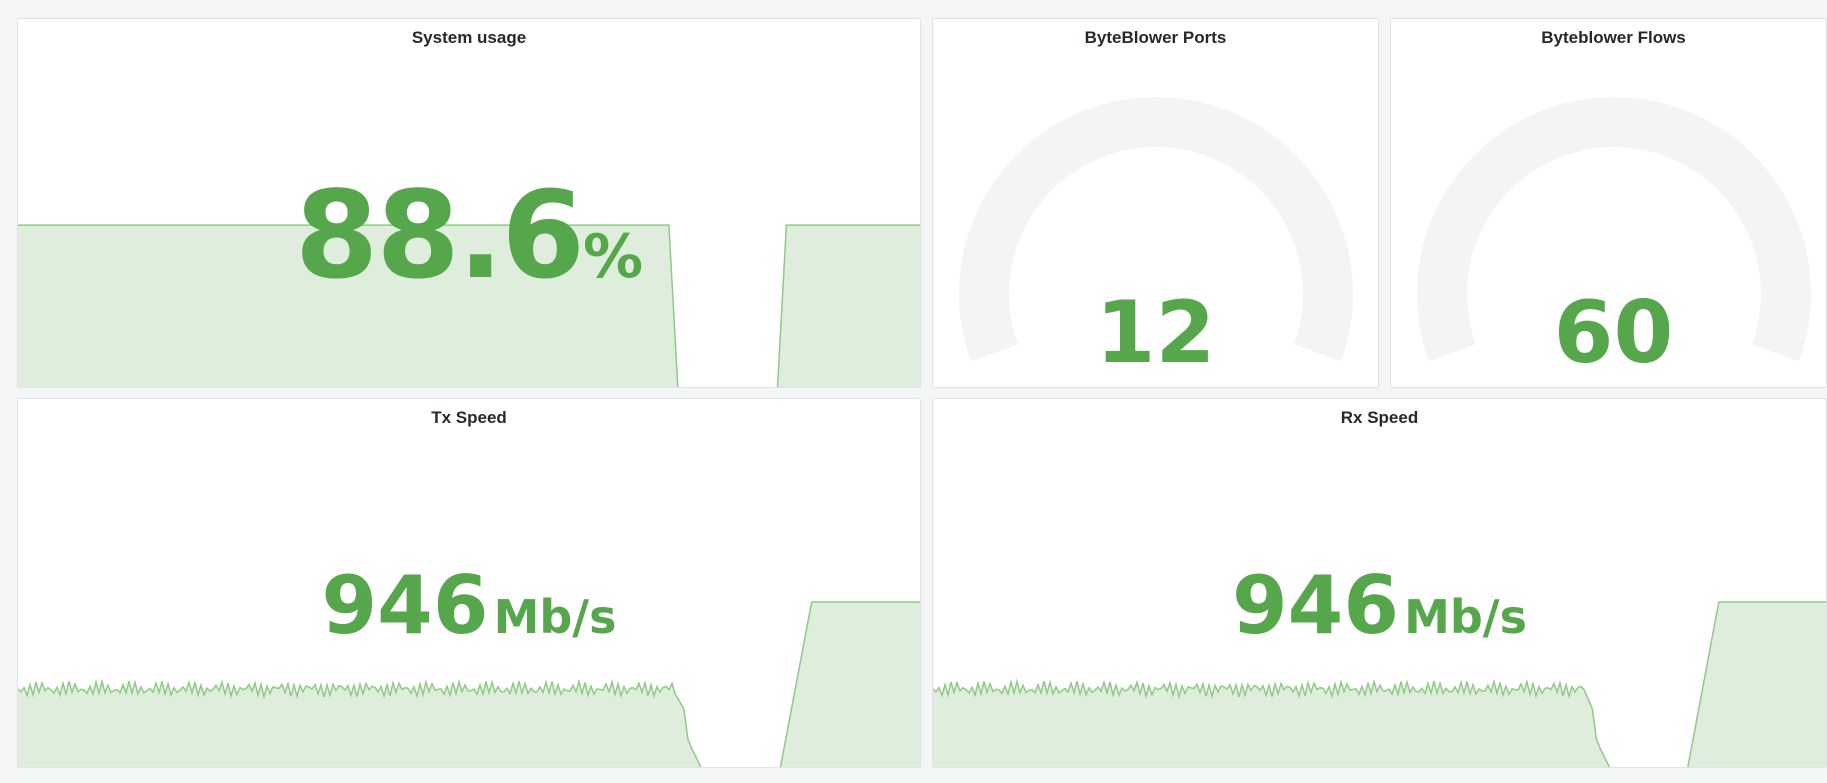 This screenshot has width=1827, height=783. I want to click on ports-value: 12, so click(1155, 333).